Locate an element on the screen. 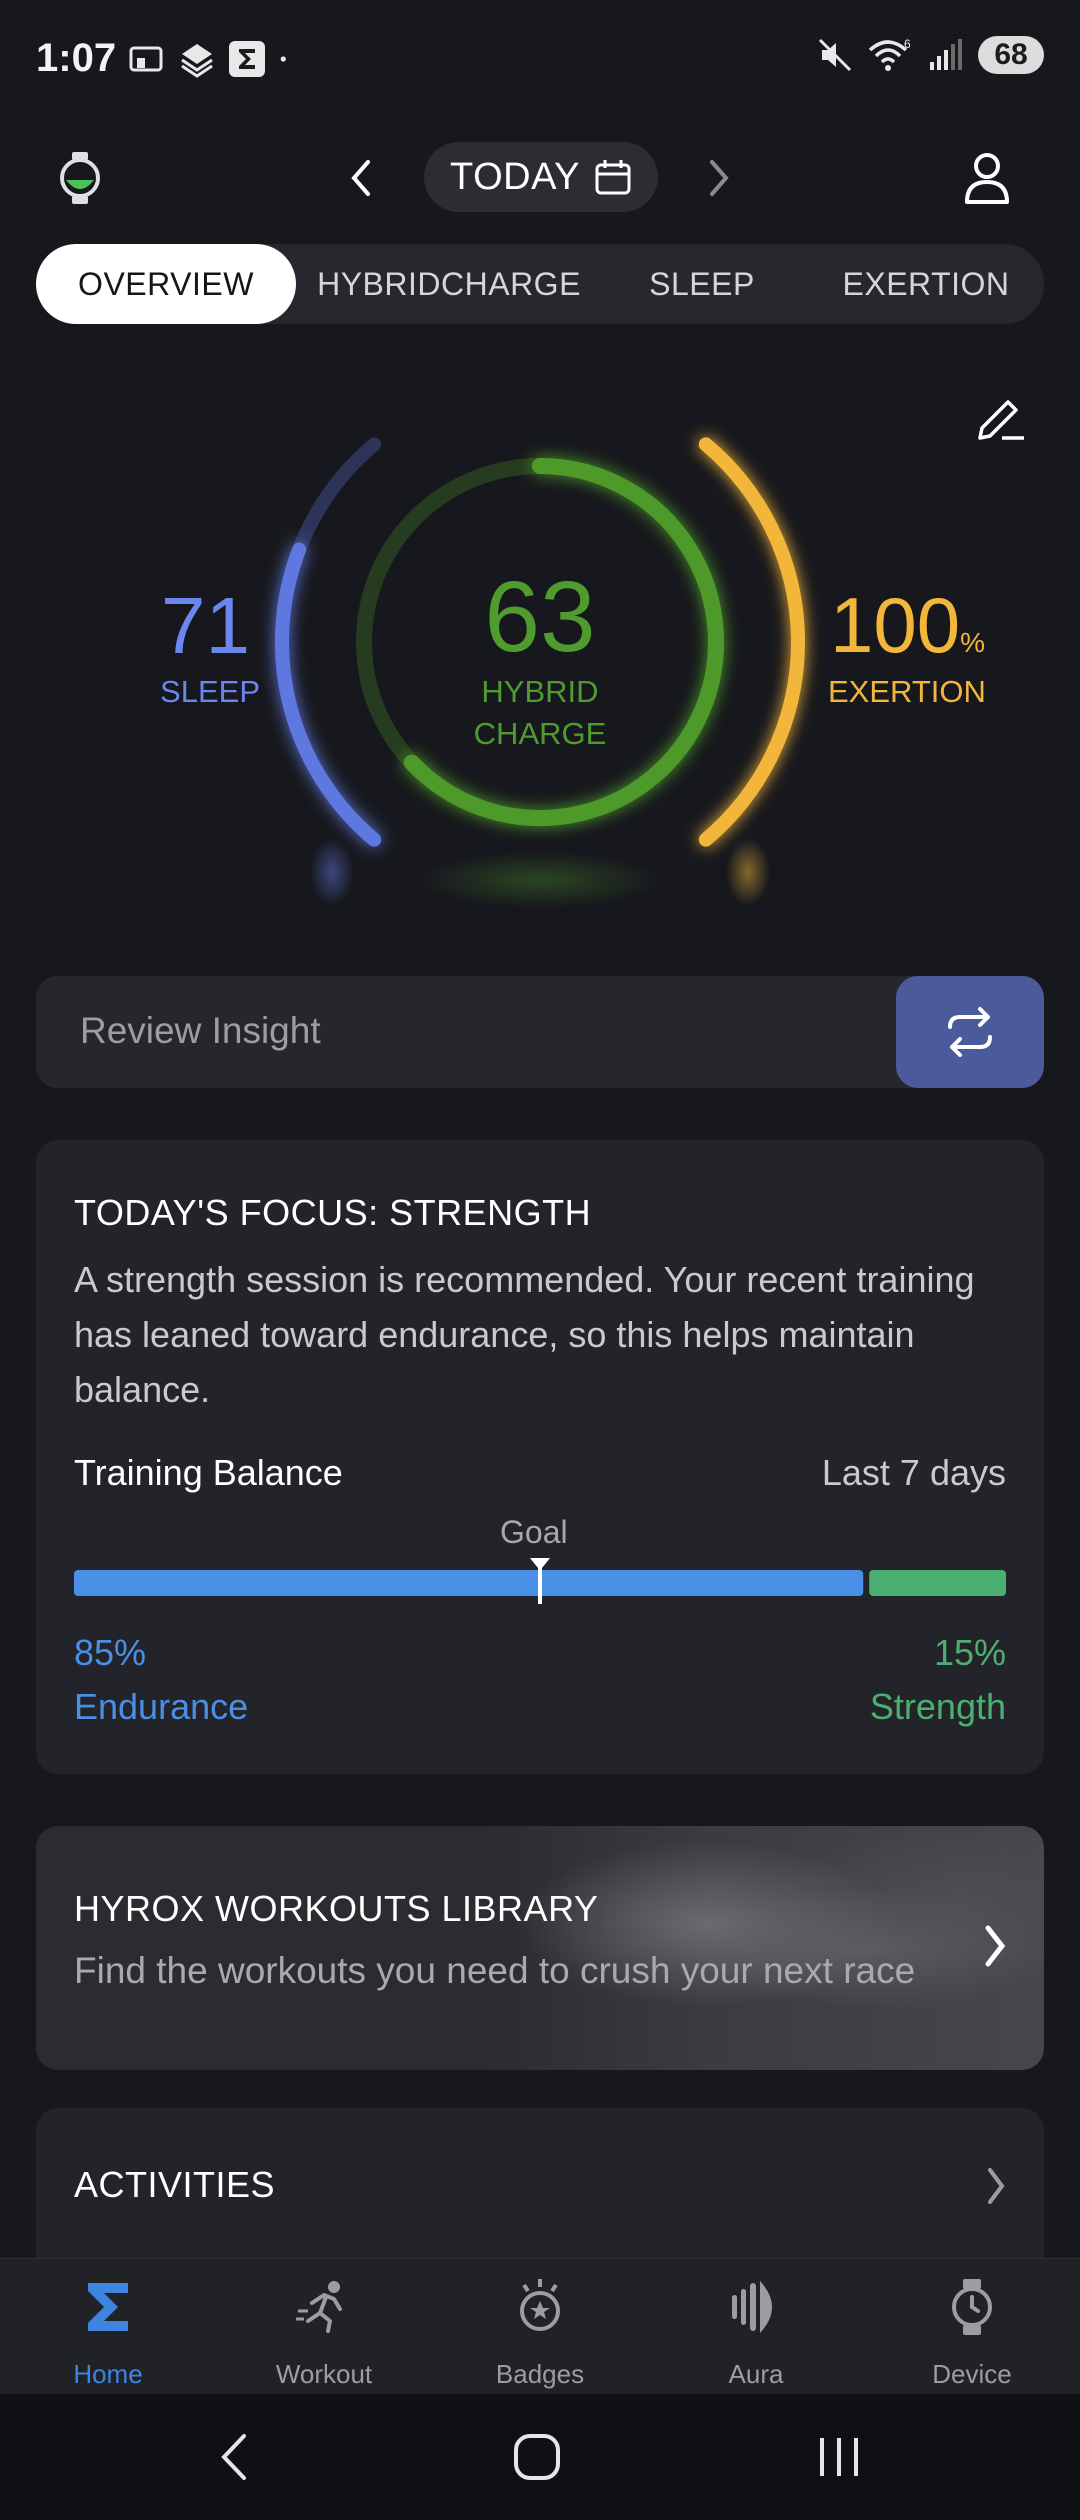 The width and height of the screenshot is (1080, 2520). sleep-score-label: SLEEP is located at coordinates (210, 691).